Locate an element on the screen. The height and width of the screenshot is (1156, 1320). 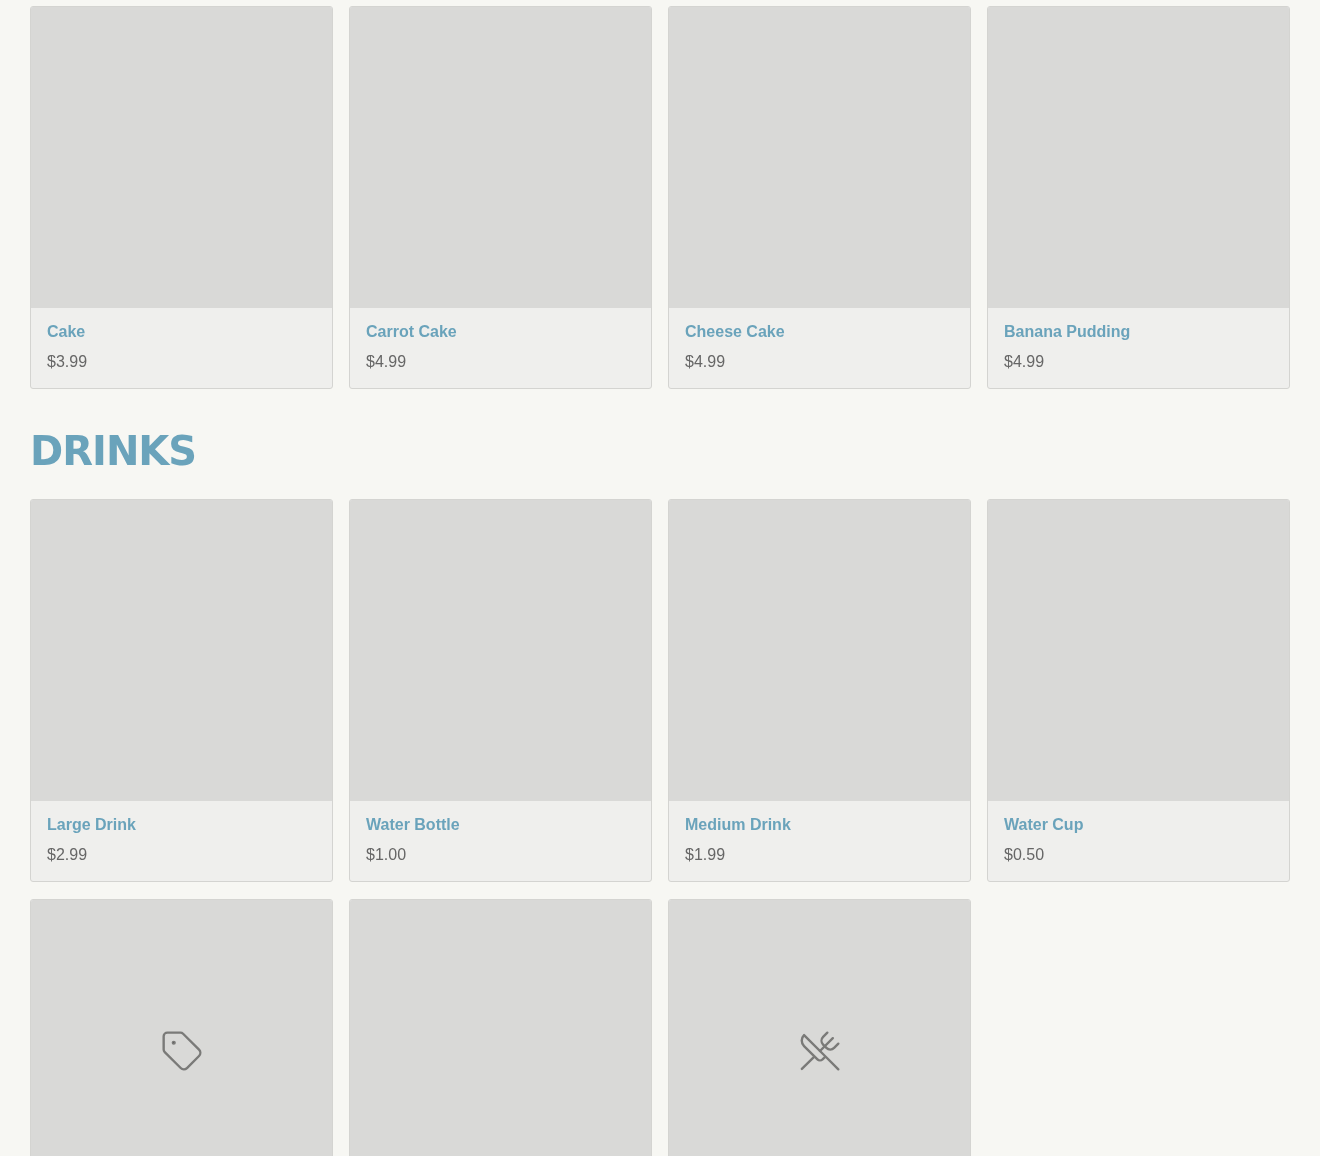
product-price: $1.00 is located at coordinates (387, 855).